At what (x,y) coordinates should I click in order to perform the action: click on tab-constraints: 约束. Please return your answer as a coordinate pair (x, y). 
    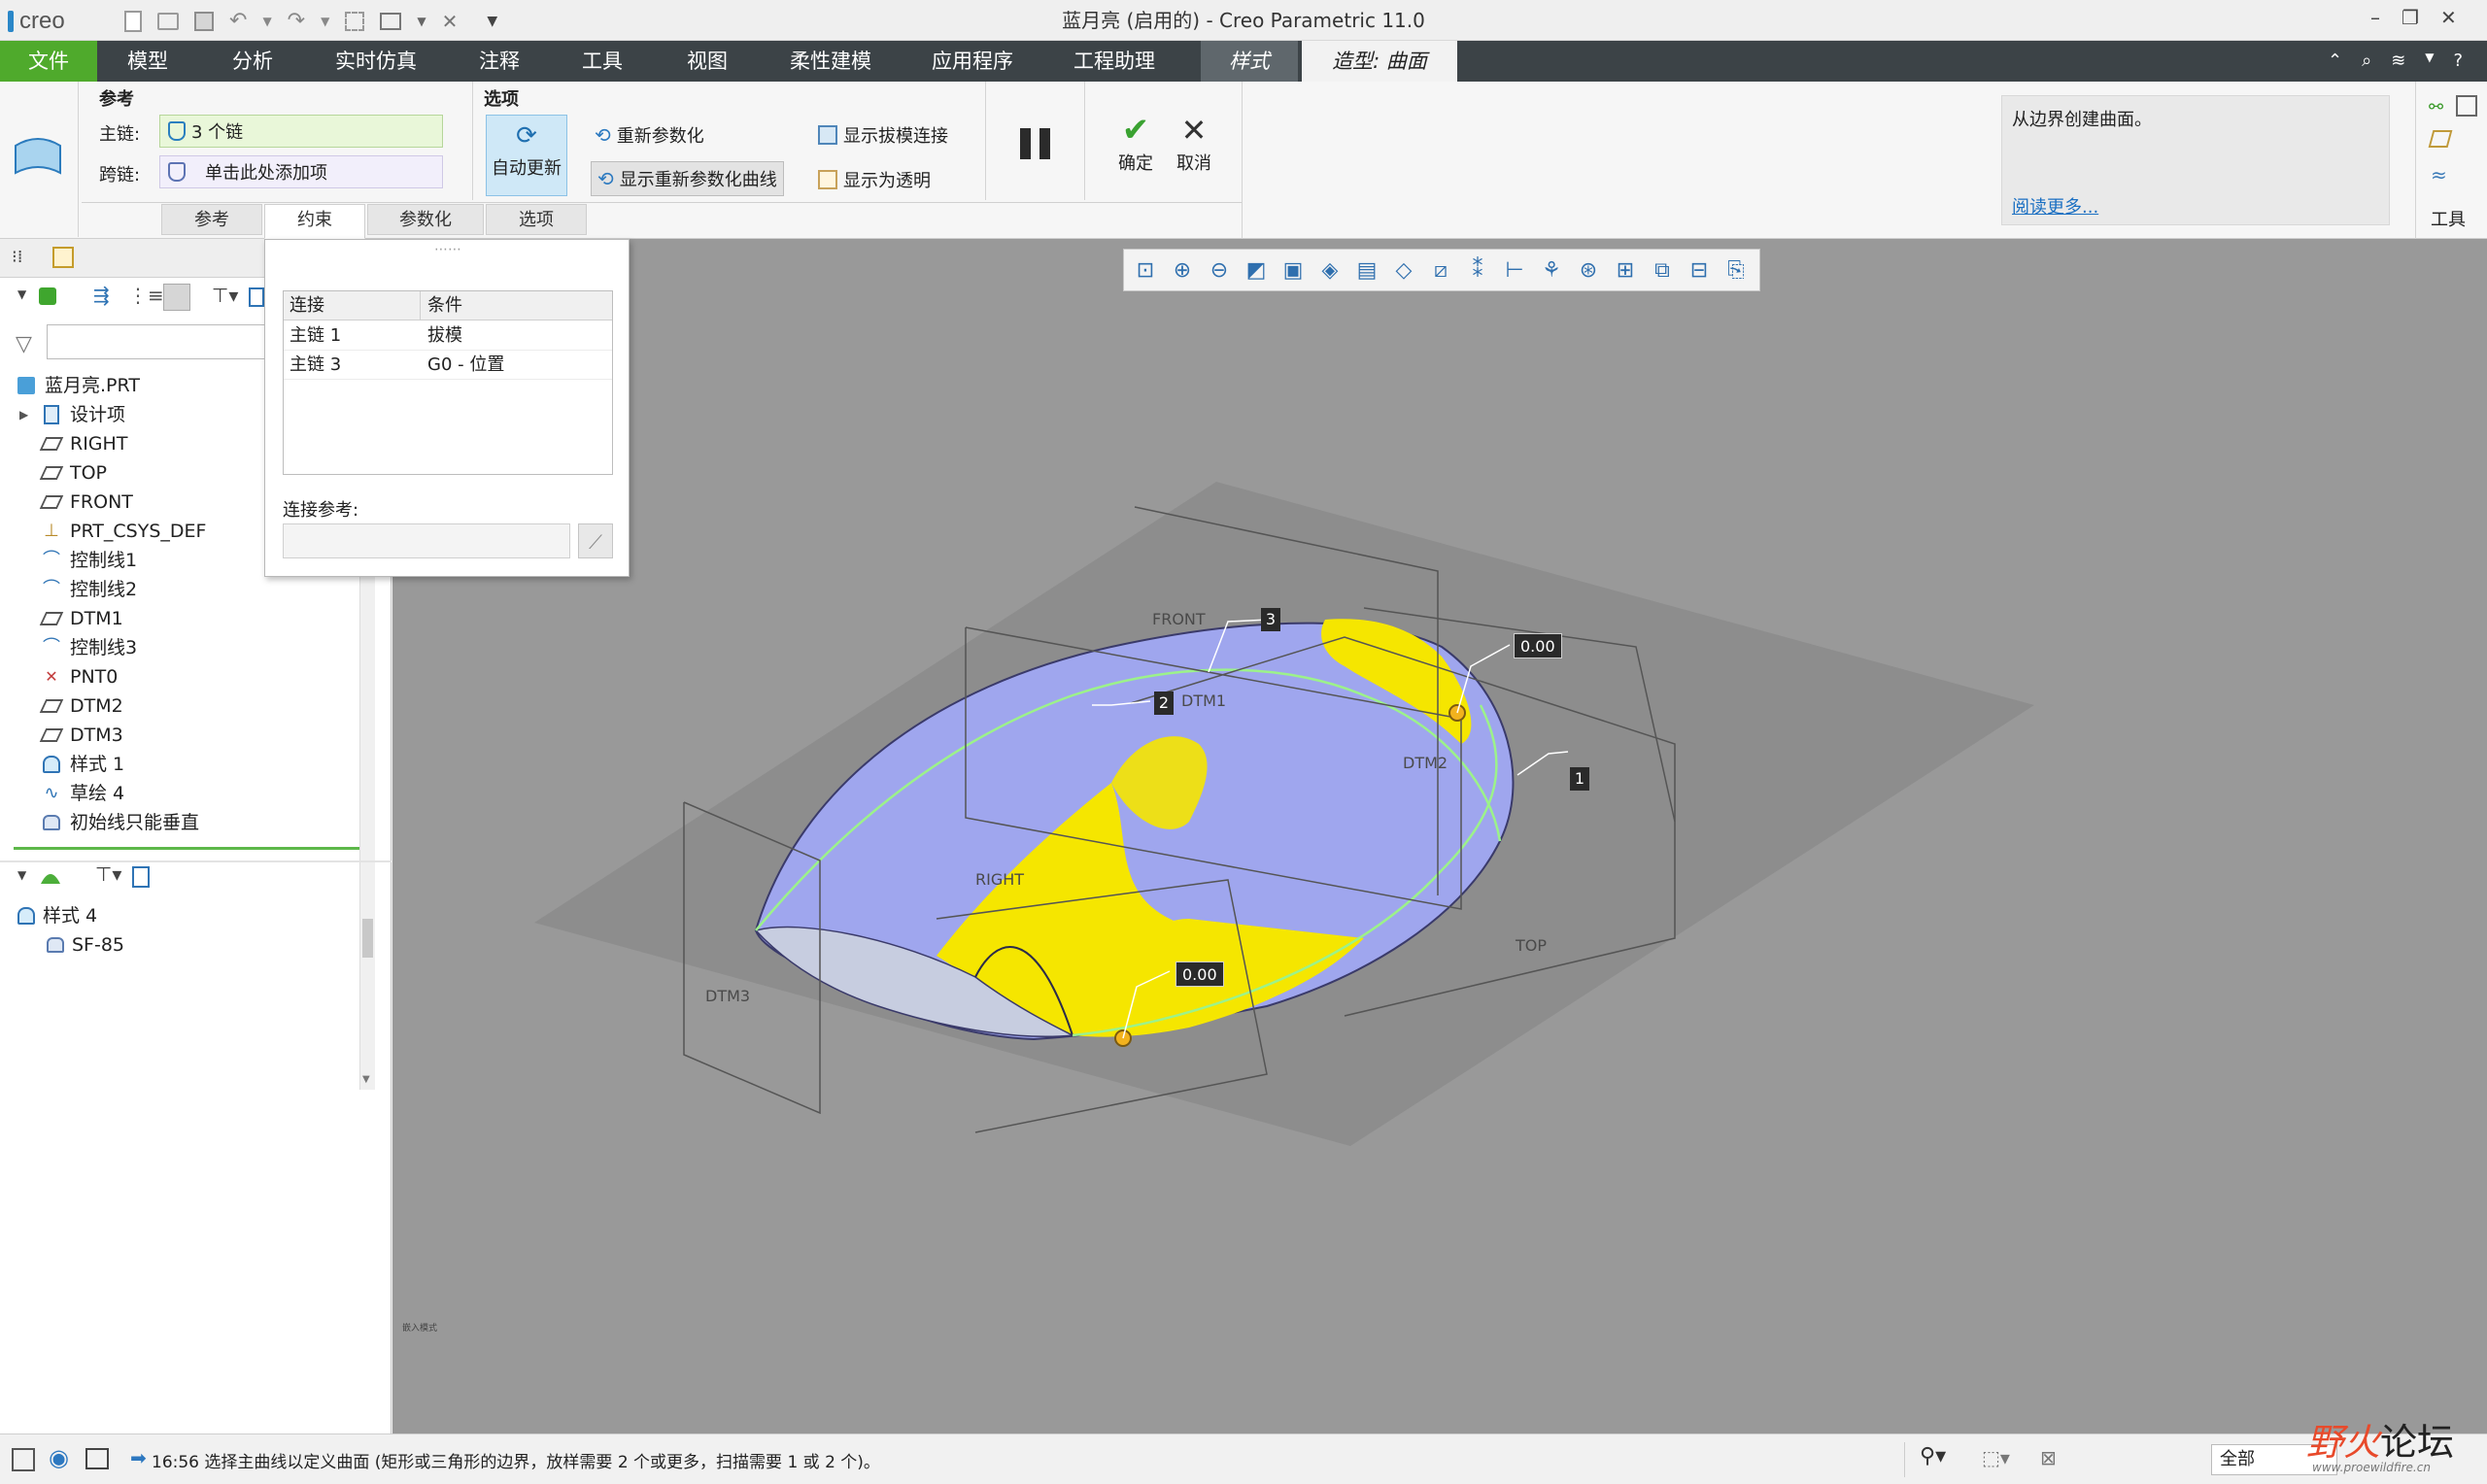
    Looking at the image, I should click on (314, 221).